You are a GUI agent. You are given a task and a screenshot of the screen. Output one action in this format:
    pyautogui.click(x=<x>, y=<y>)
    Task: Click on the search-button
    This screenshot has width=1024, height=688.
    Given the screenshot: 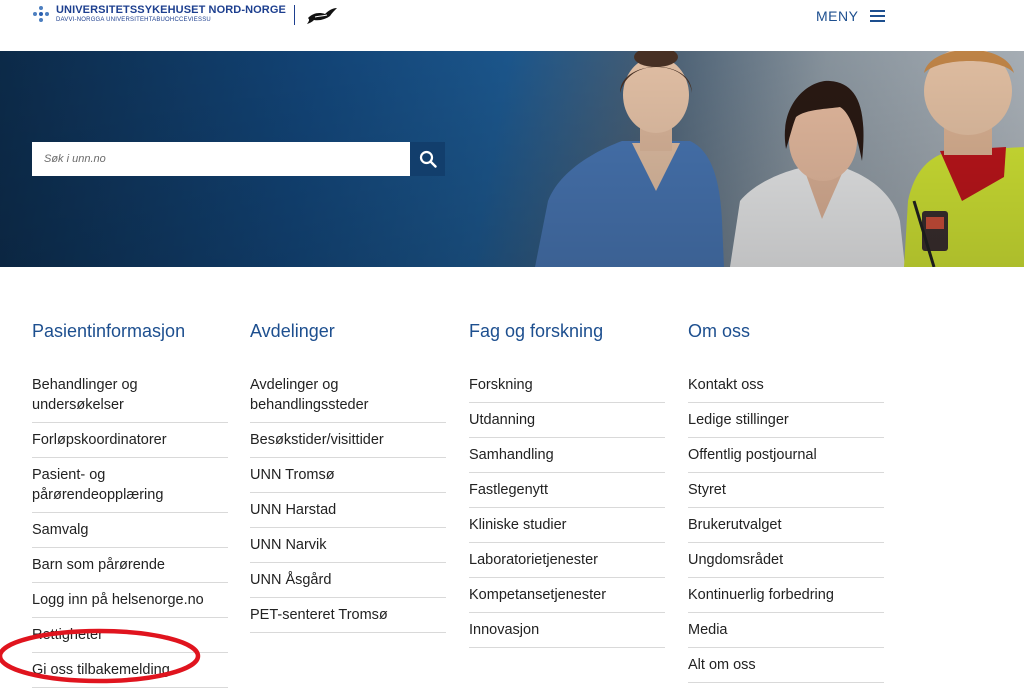 What is the action you would take?
    pyautogui.click(x=427, y=159)
    